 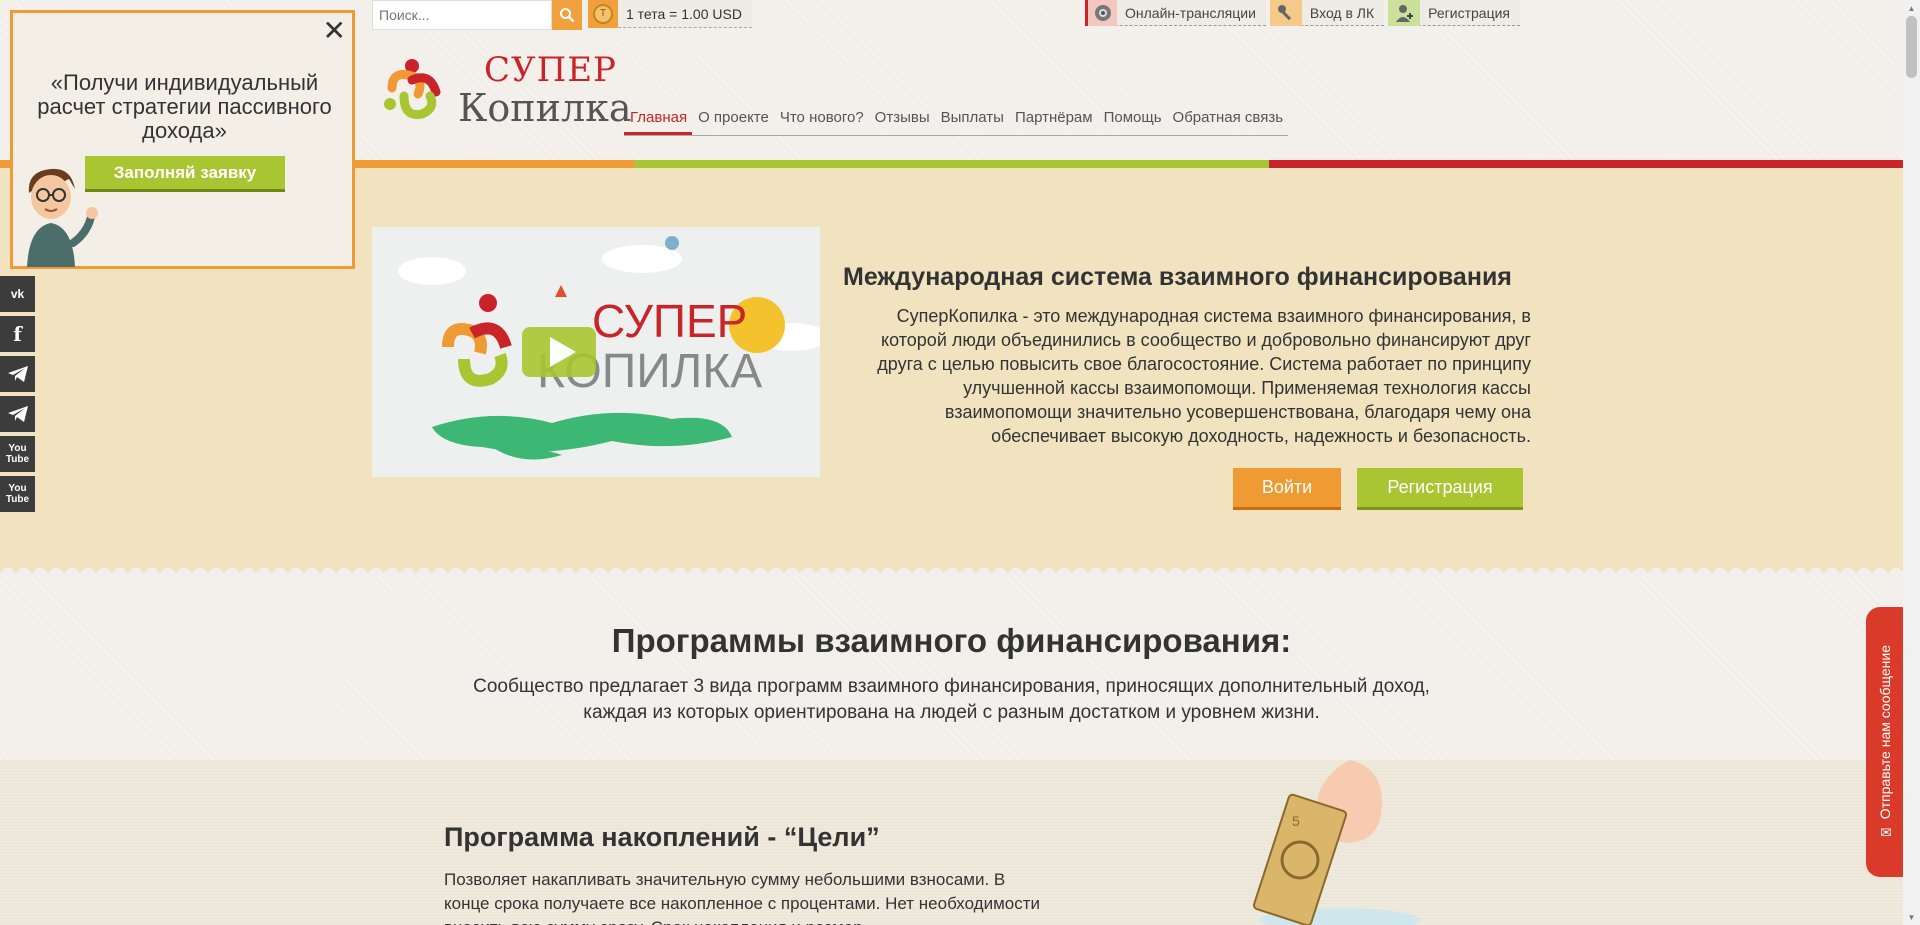 I want to click on top-links: Онлайн-трансляции Вход в ЛК Регистрация, so click(x=1304, y=13).